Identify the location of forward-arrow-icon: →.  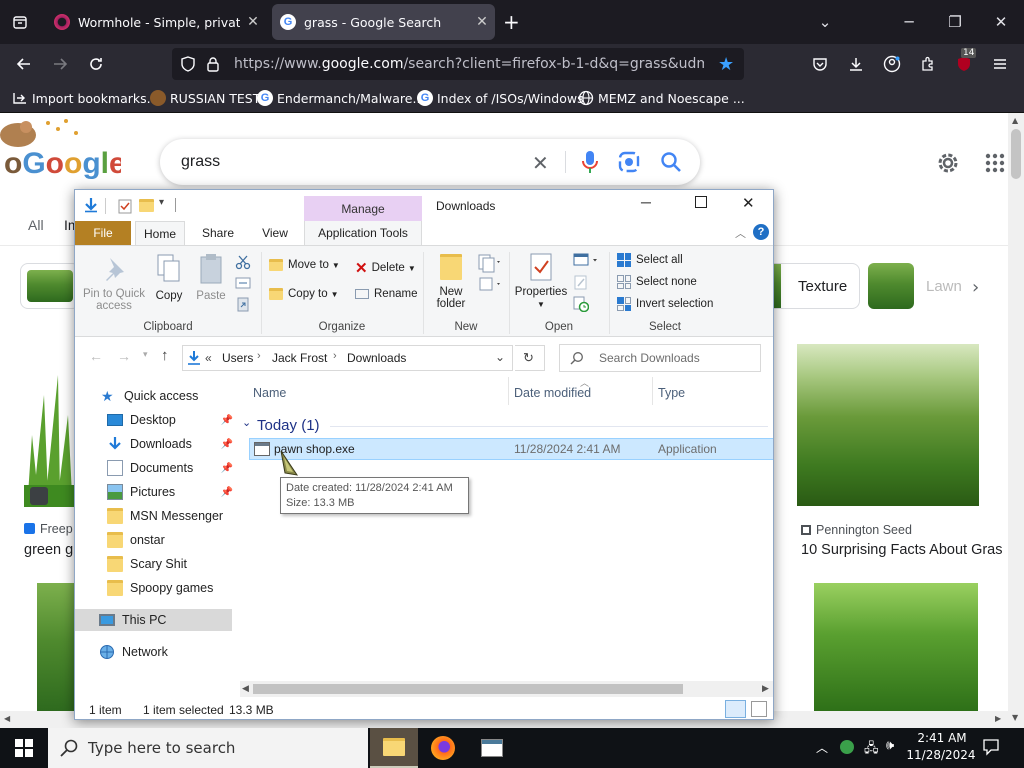
(124, 356).